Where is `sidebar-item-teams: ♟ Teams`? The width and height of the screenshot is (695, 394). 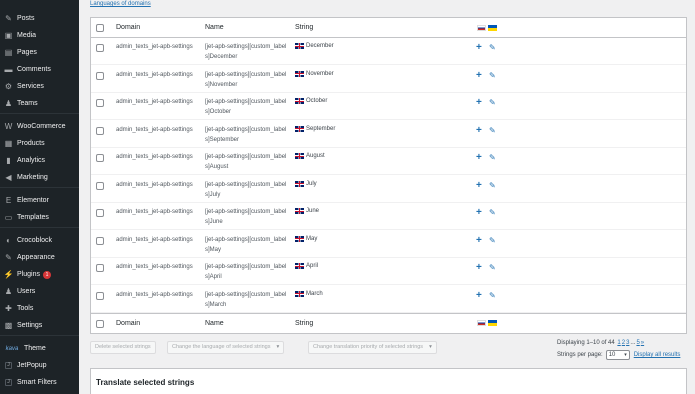
sidebar-item-teams: ♟ Teams is located at coordinates (39, 103).